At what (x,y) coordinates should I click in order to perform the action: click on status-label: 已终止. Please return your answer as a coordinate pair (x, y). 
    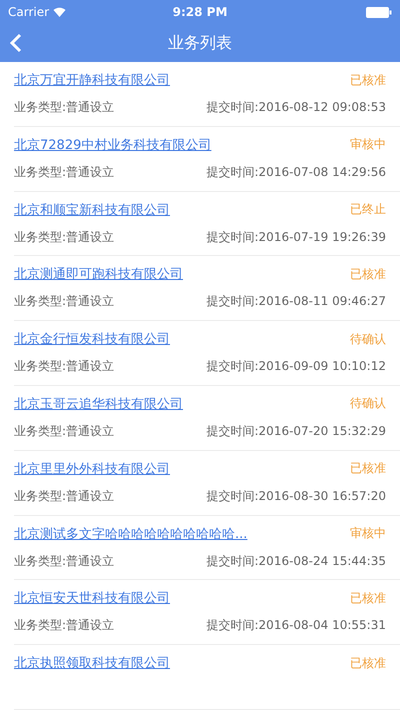
    Looking at the image, I should click on (368, 209).